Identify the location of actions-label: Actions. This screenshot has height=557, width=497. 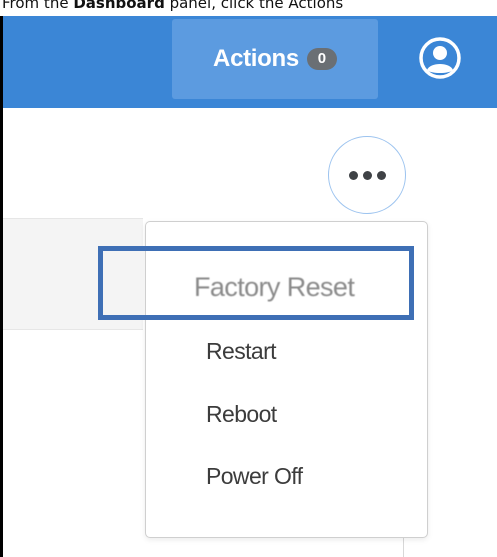
(256, 58).